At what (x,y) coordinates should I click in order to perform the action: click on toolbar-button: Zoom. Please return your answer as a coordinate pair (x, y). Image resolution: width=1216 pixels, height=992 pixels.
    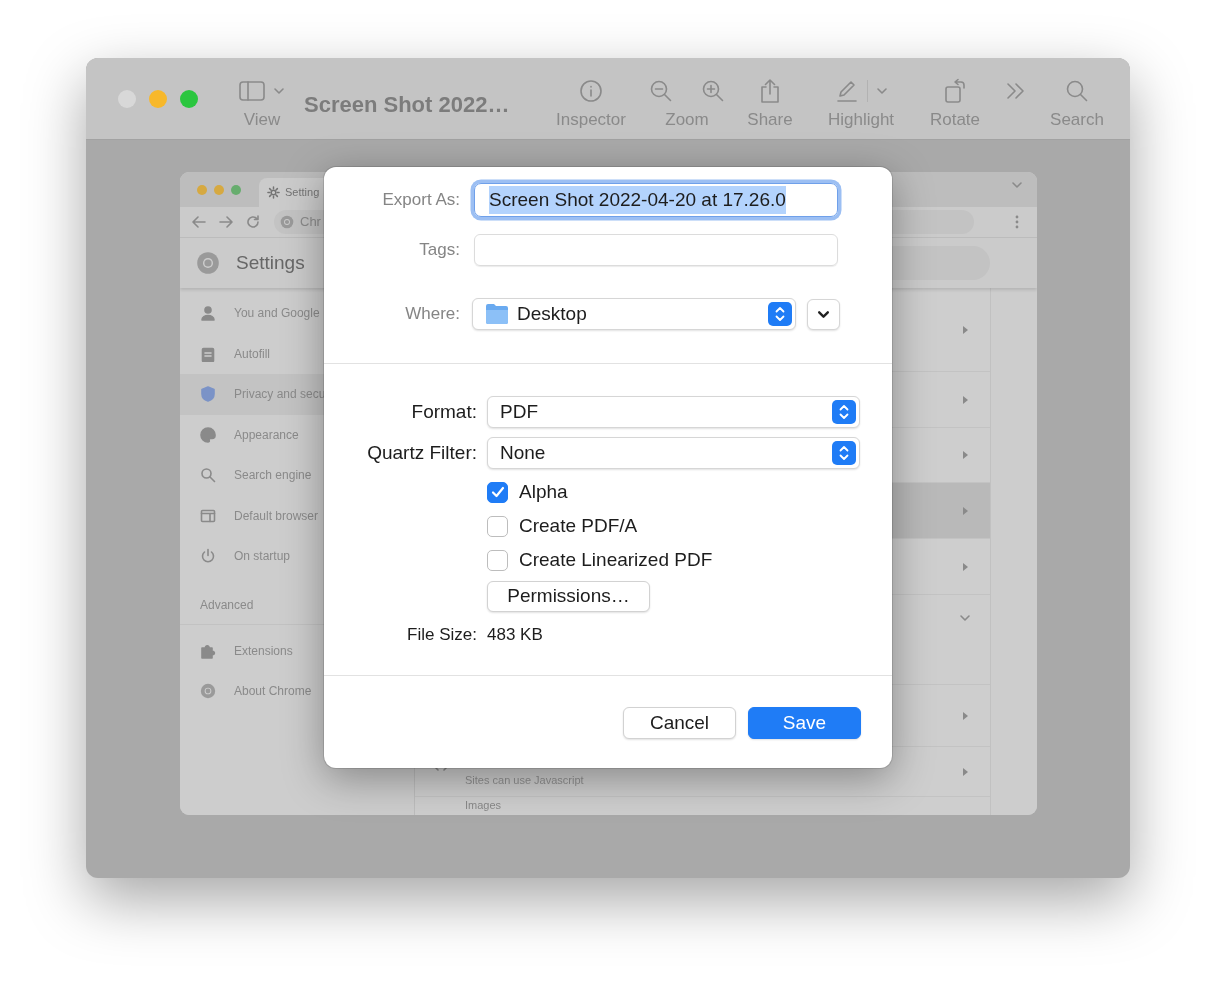
    Looking at the image, I should click on (687, 94).